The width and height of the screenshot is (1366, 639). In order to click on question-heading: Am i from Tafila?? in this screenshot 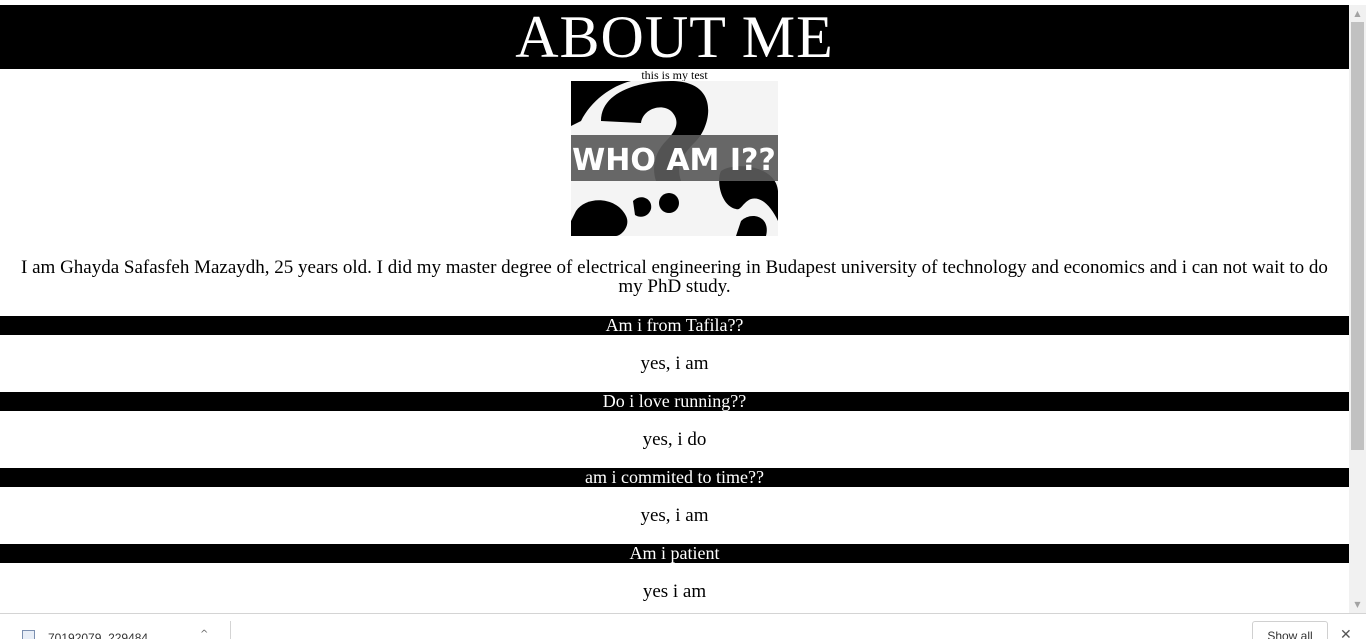, I will do `click(674, 325)`.